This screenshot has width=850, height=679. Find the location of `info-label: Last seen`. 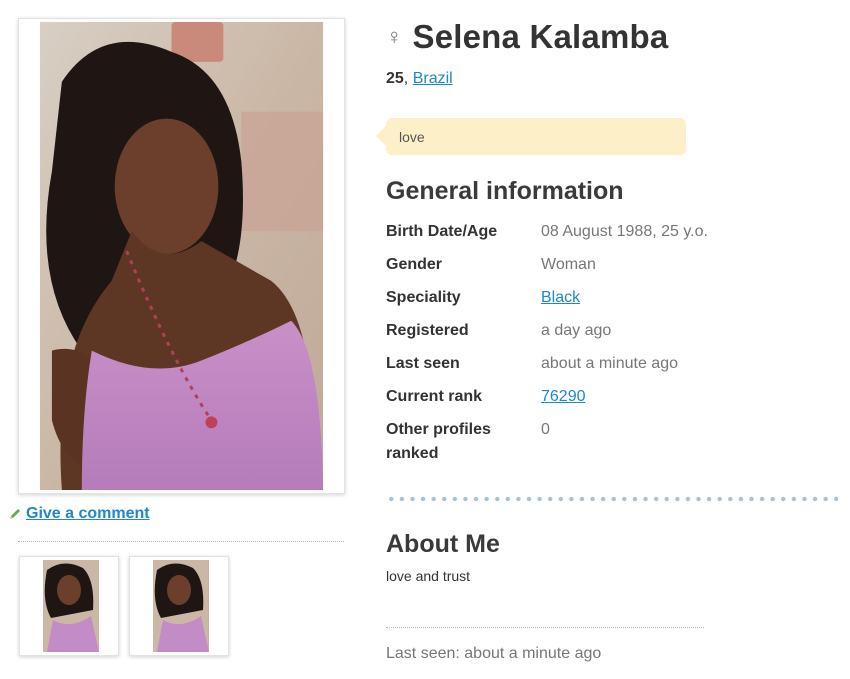

info-label: Last seen is located at coordinates (423, 363).